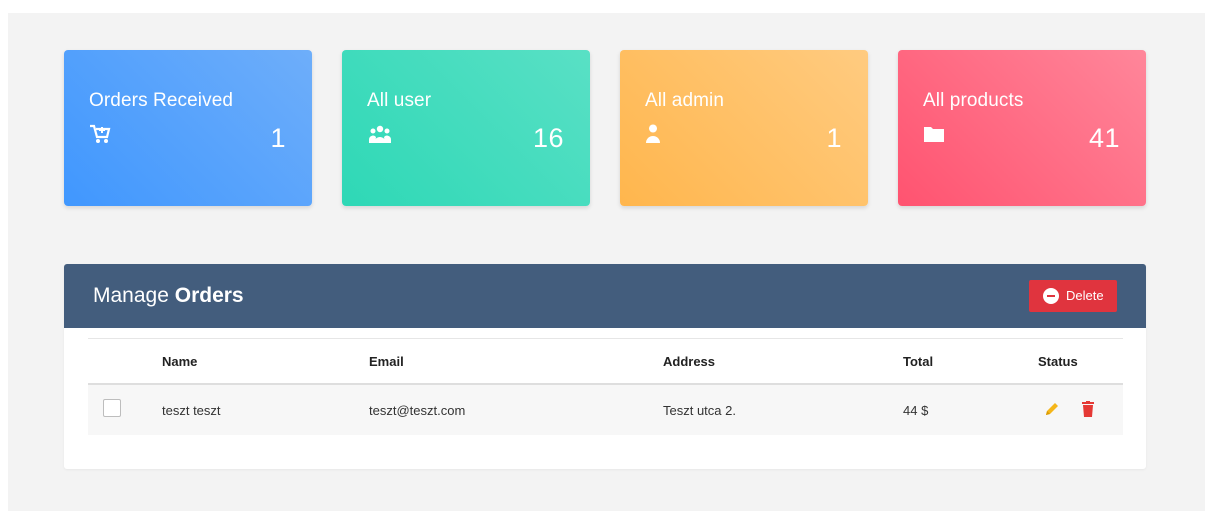 This screenshot has height=516, width=1206. What do you see at coordinates (605, 361) in the screenshot?
I see `table-header: Name Email Address Total Status` at bounding box center [605, 361].